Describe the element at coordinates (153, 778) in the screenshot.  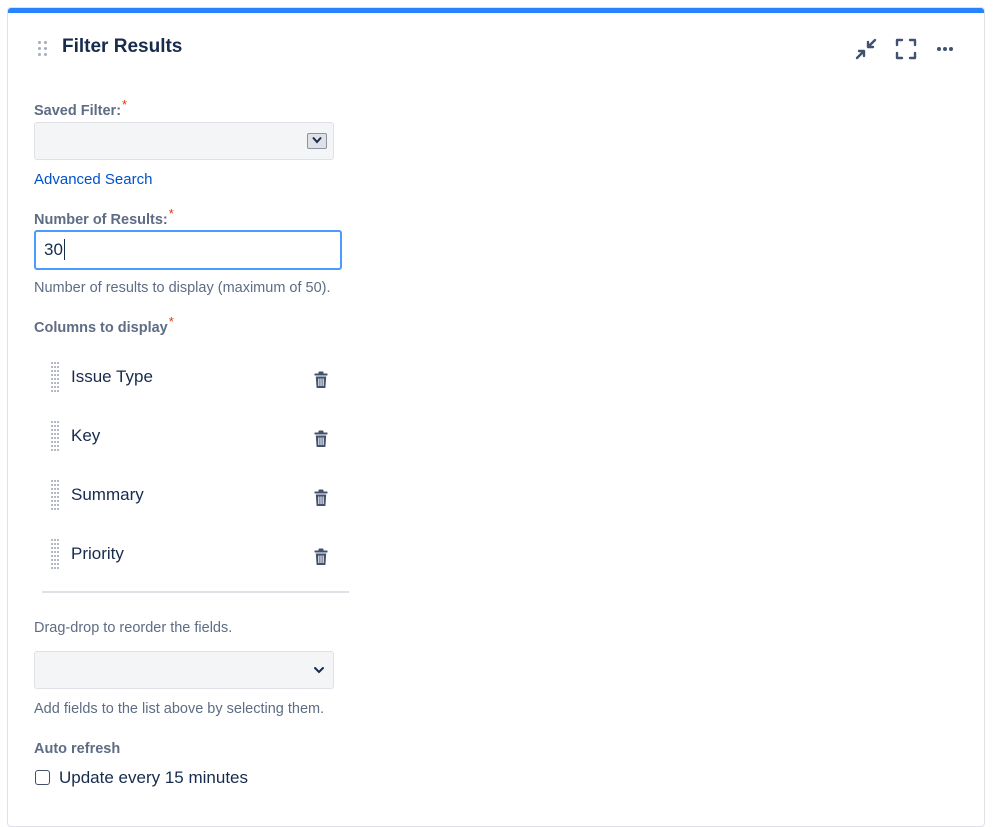
I see `auto-refresh-checkbox-label: Update every 15 minutes` at that location.